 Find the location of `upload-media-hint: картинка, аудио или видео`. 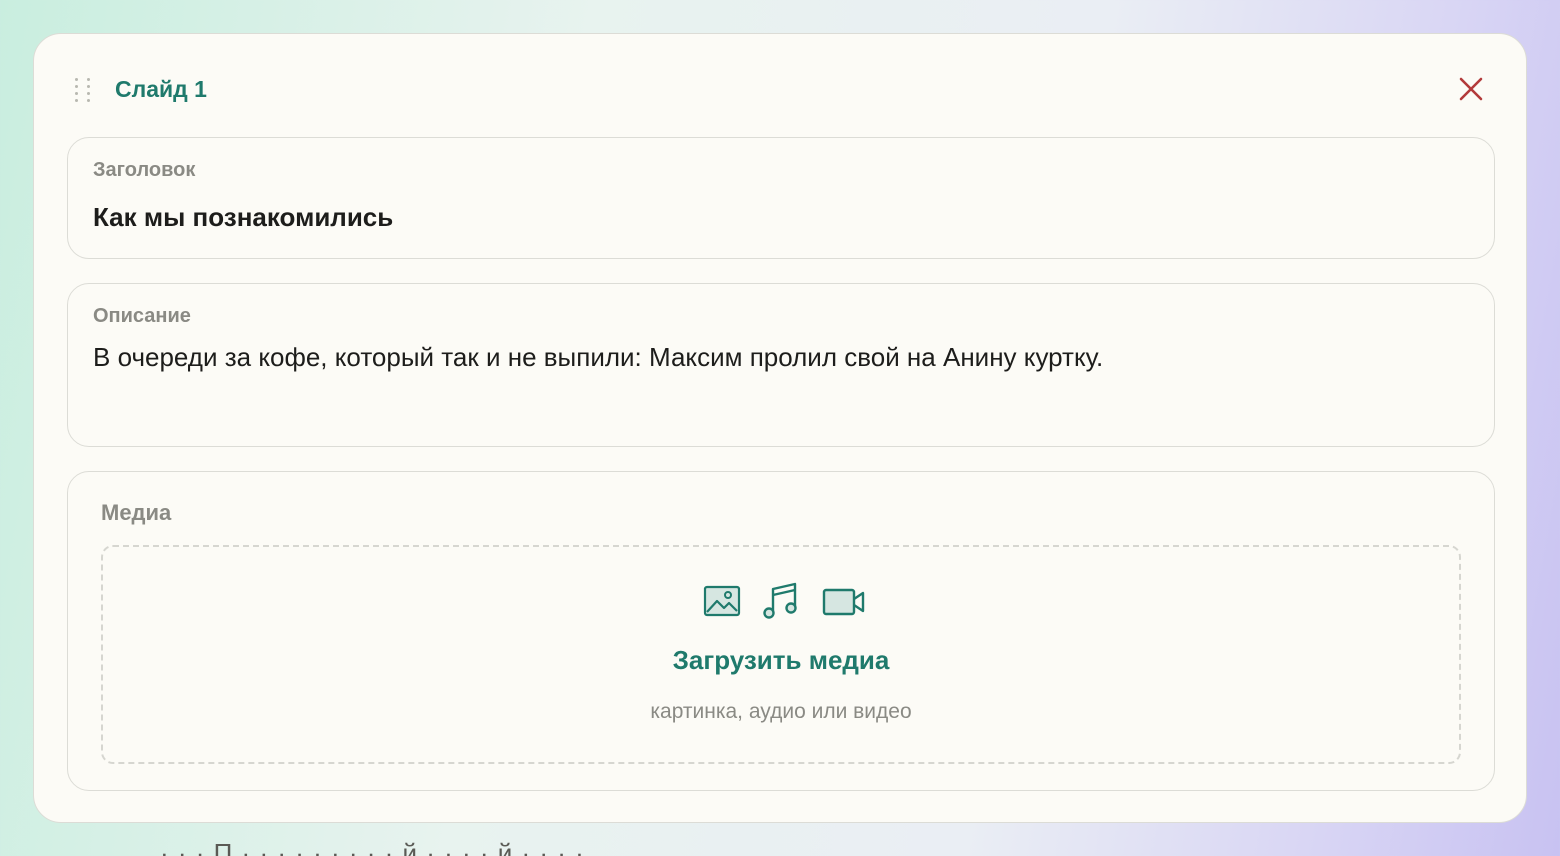

upload-media-hint: картинка, аудио или видео is located at coordinates (781, 711).